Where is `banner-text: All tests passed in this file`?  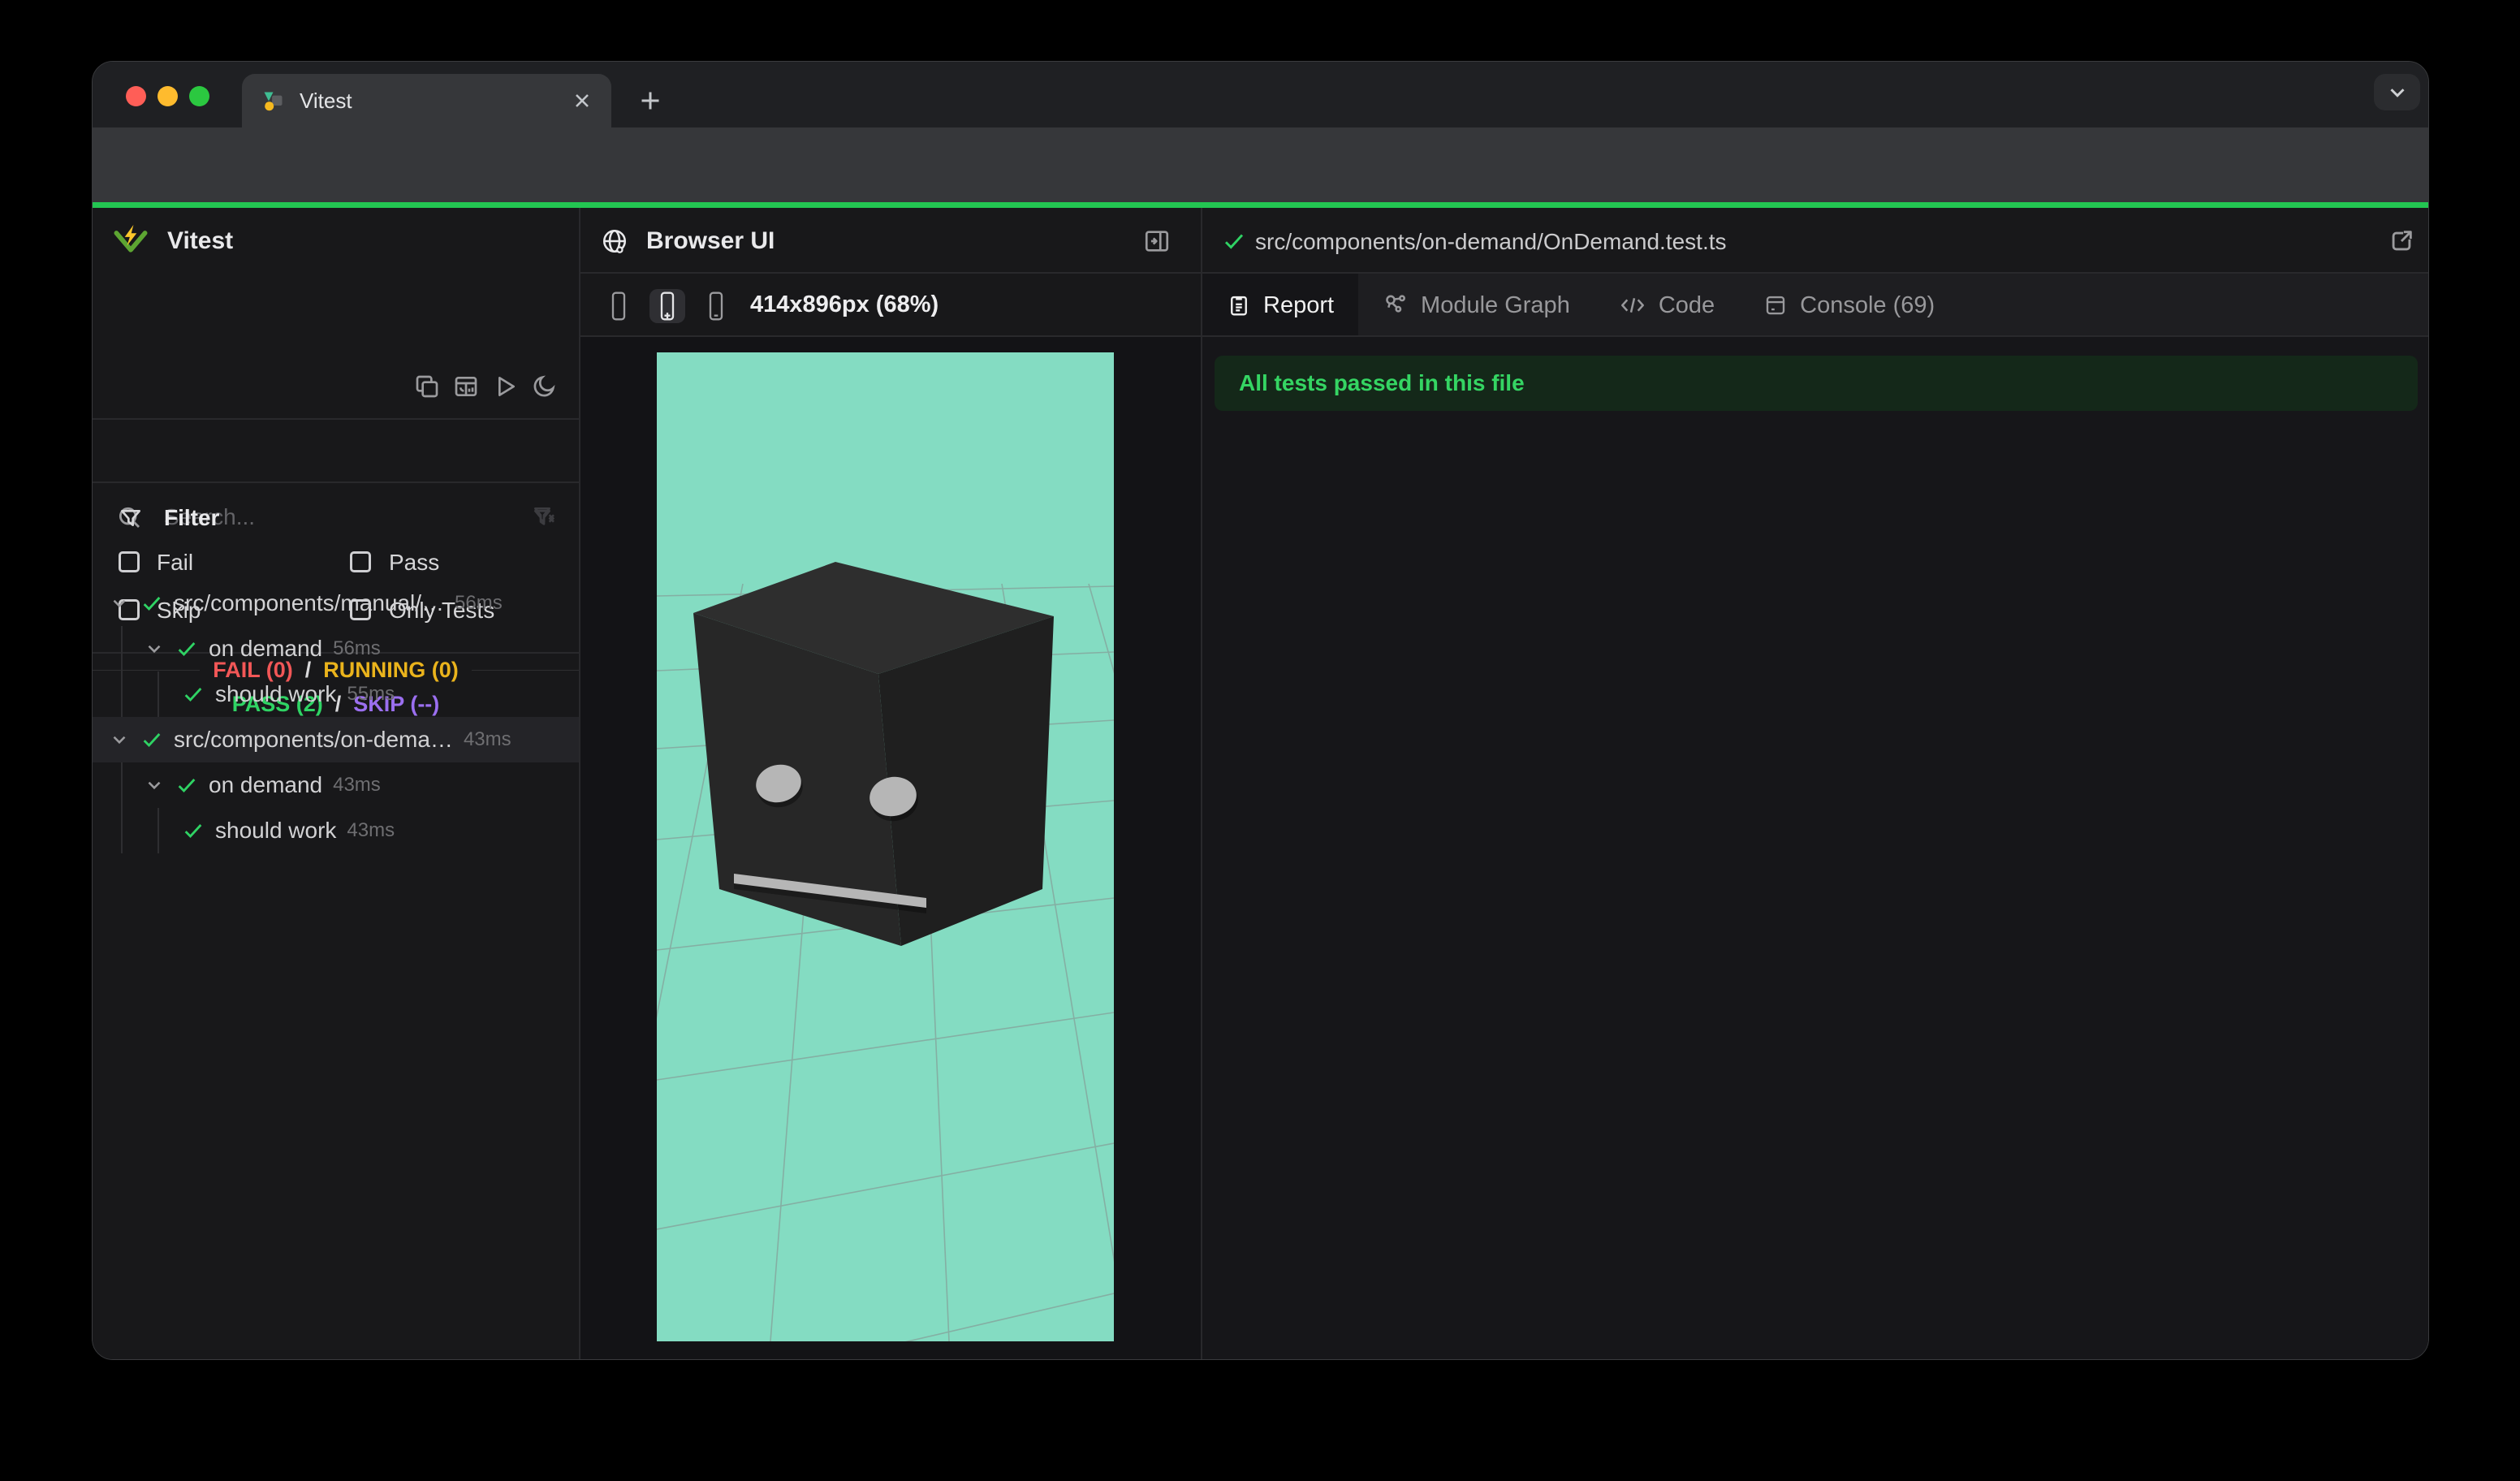
banner-text: All tests passed in this file is located at coordinates (1382, 382).